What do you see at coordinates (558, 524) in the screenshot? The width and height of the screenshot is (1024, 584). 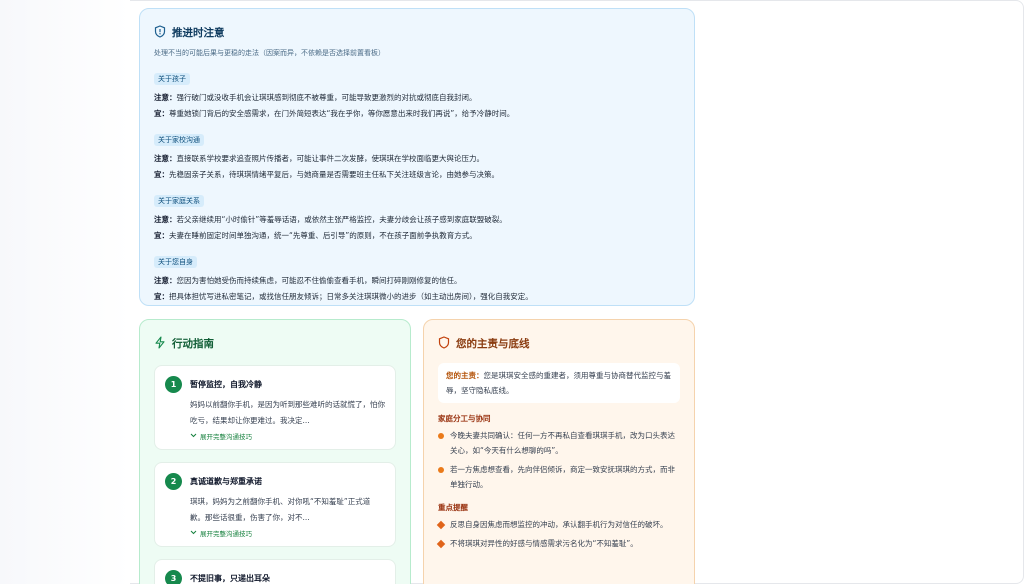 I see `list-item: 反思自身因焦虑而想监控的冲动，承认翻手机行为对信任的破坏。` at bounding box center [558, 524].